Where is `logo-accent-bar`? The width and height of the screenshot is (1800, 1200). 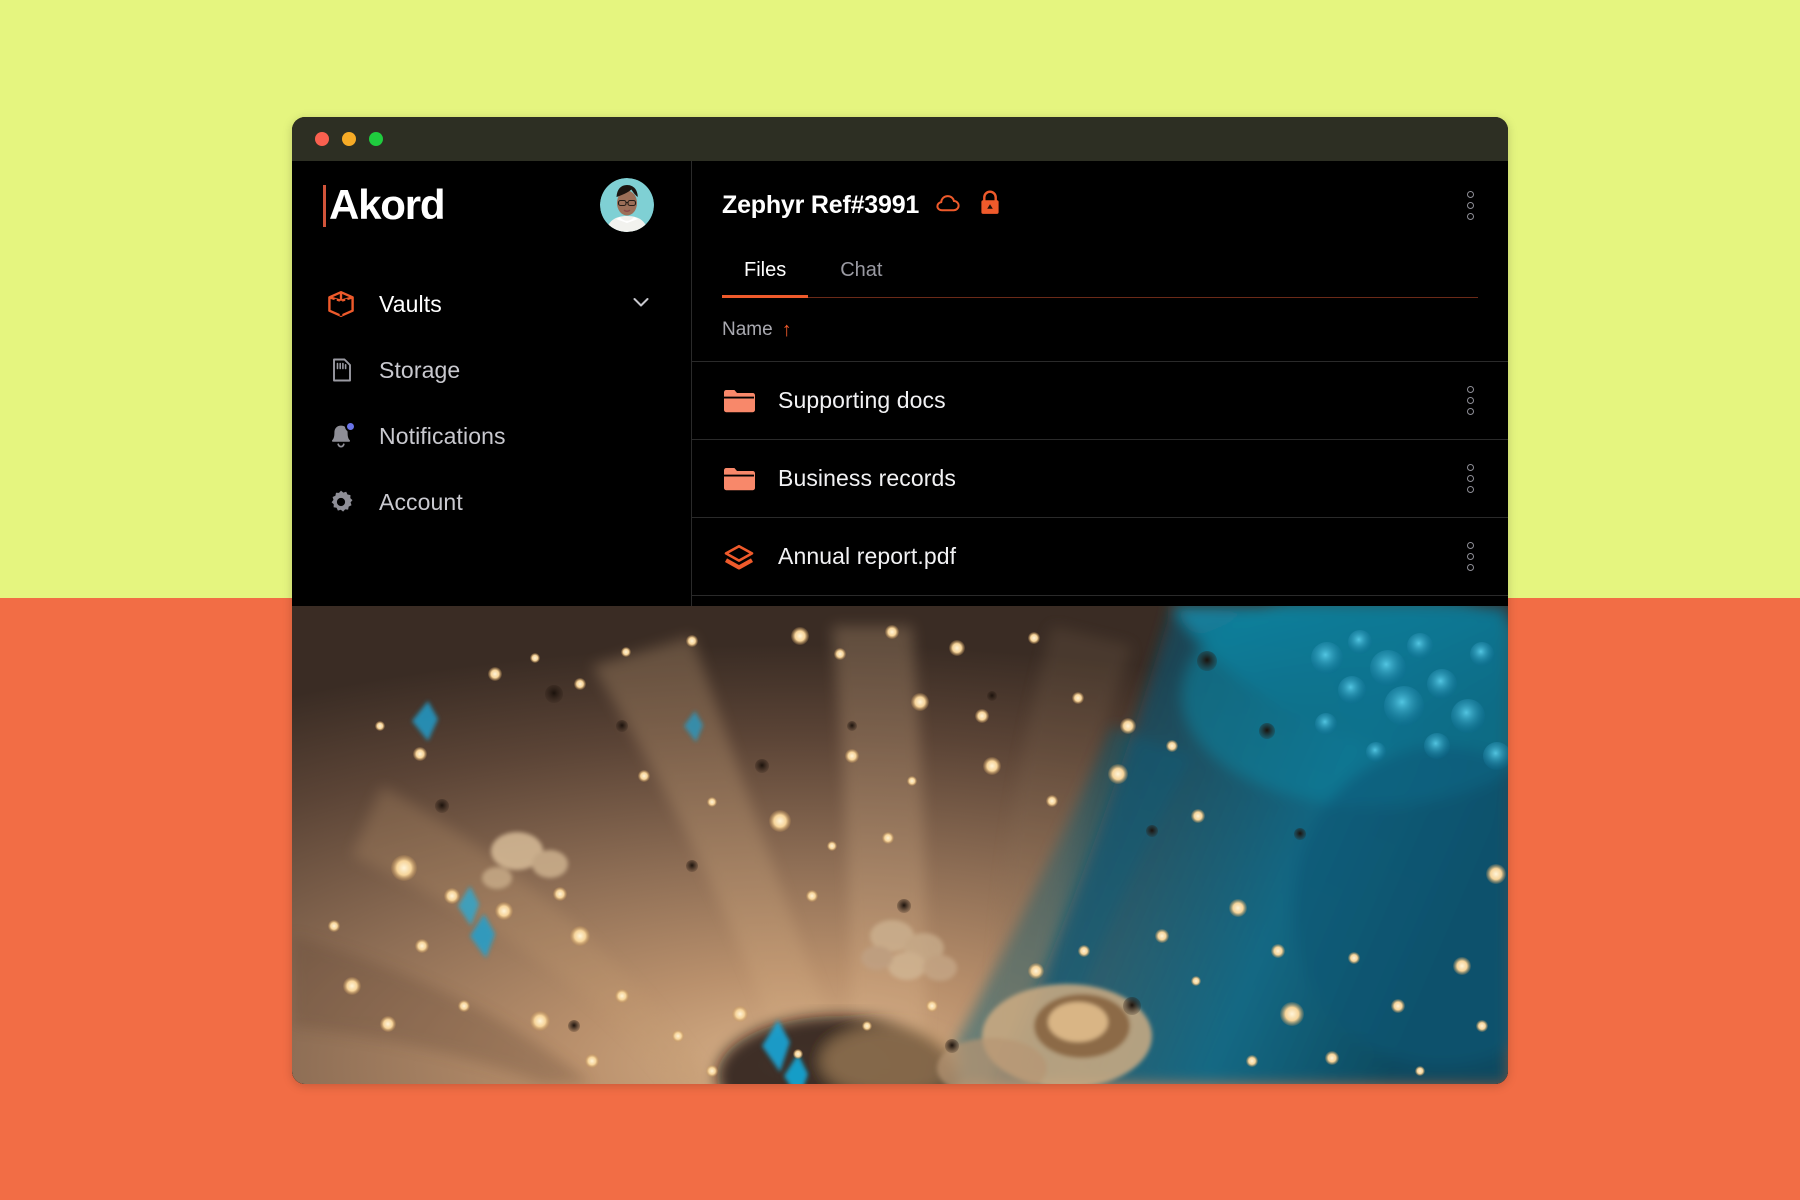 logo-accent-bar is located at coordinates (324, 206).